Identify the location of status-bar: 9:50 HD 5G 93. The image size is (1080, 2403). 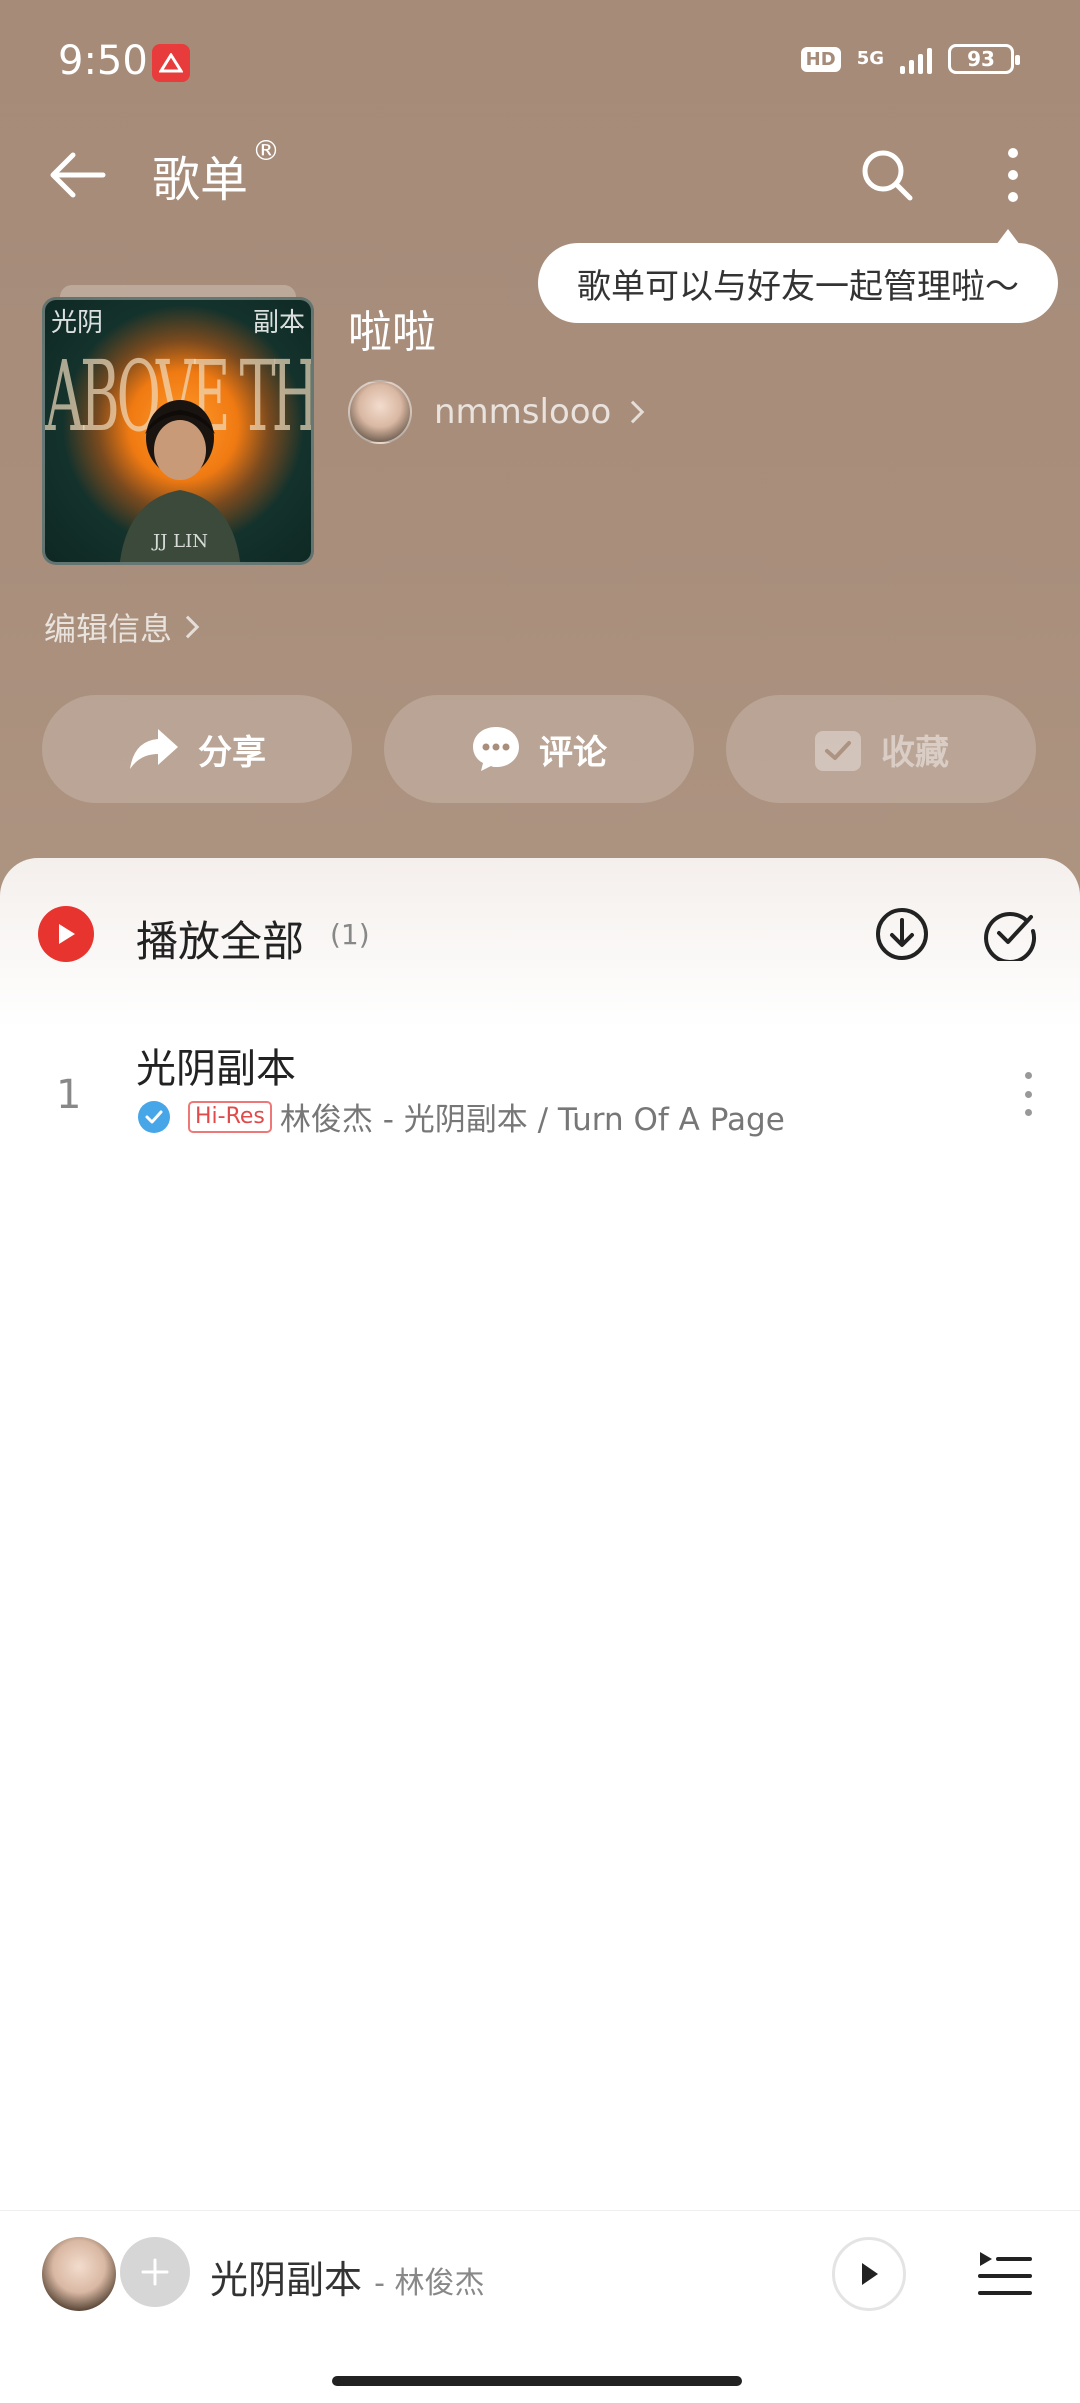
(540, 65).